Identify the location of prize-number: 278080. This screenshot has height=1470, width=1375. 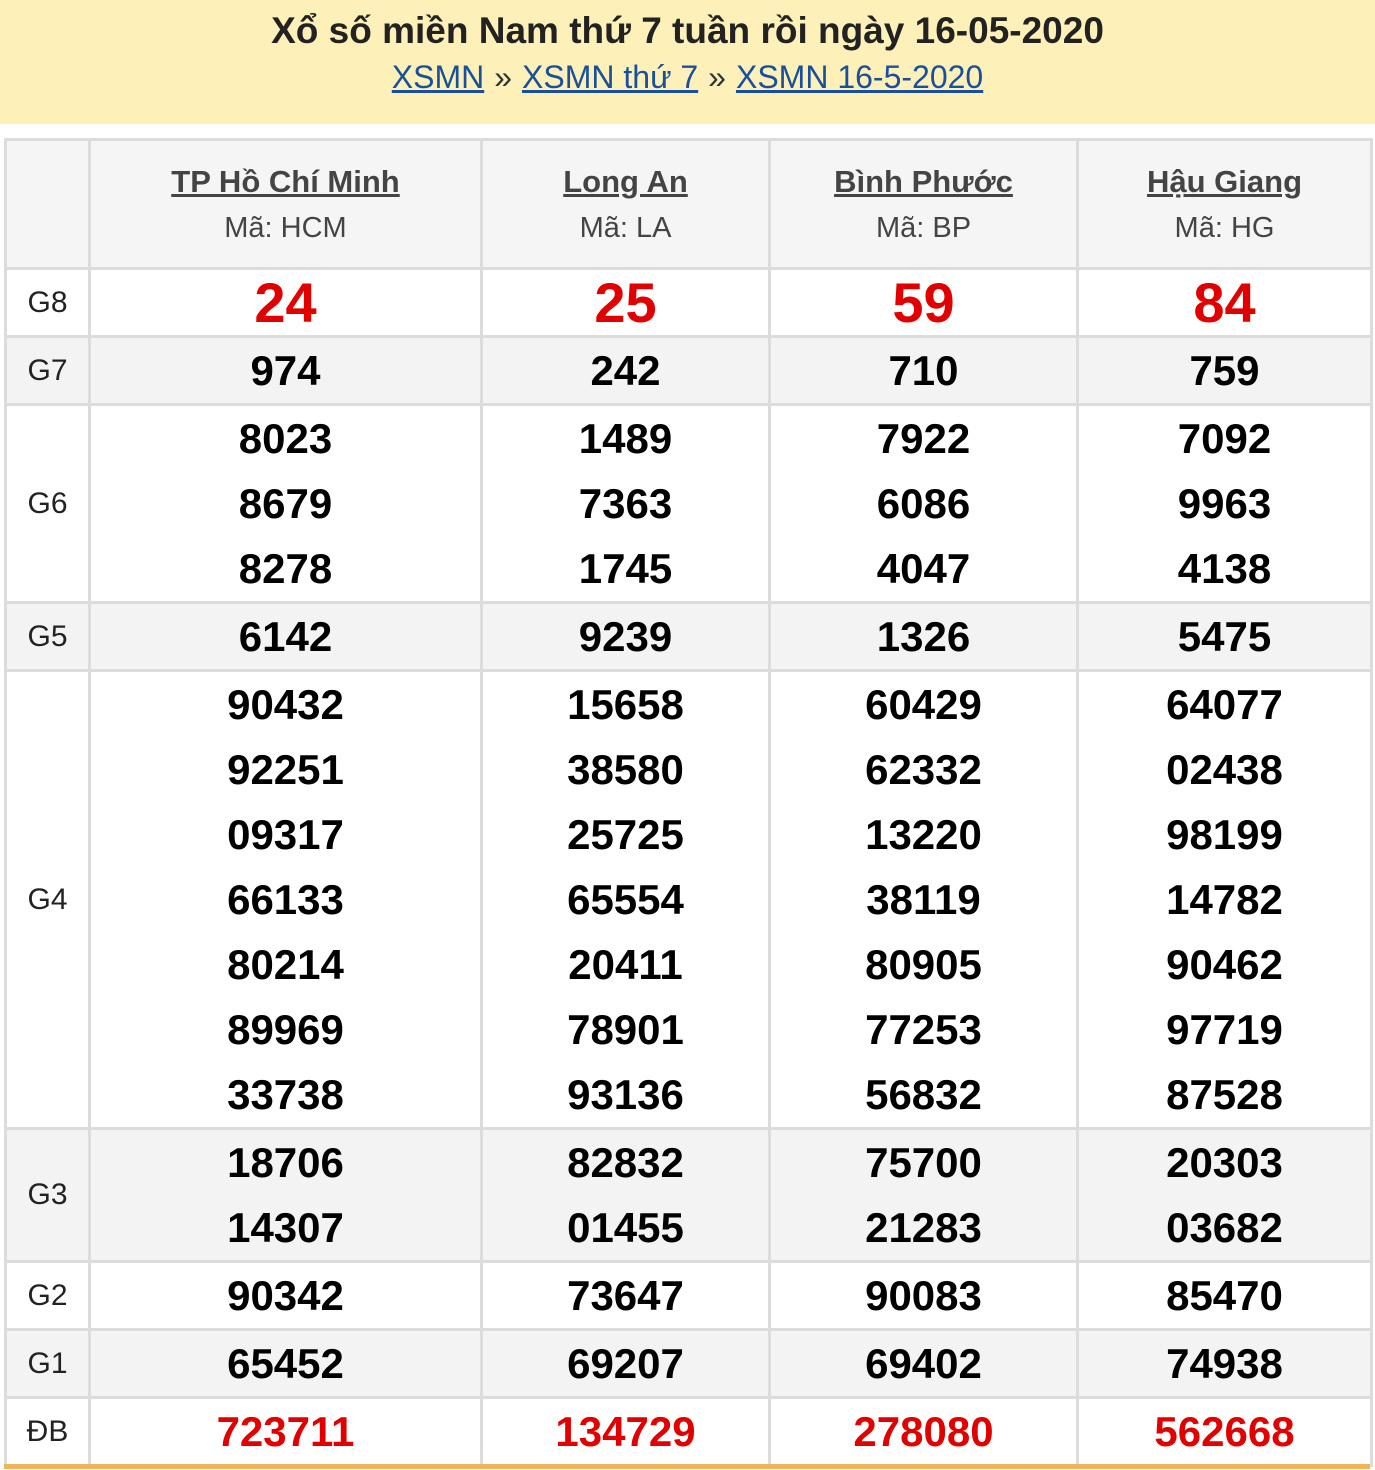
(923, 1431).